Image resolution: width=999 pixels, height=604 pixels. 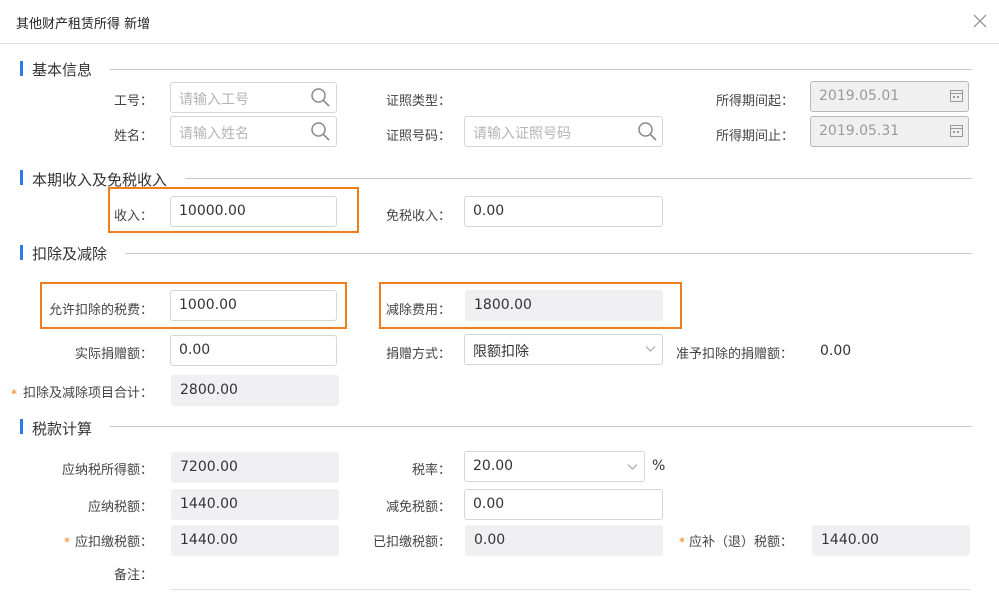 I want to click on emp-no-label: 工号：, so click(x=133, y=101).